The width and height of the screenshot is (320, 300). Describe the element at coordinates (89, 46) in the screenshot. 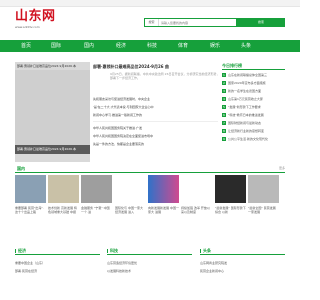

I see `nav-item-domestic: 国内` at that location.